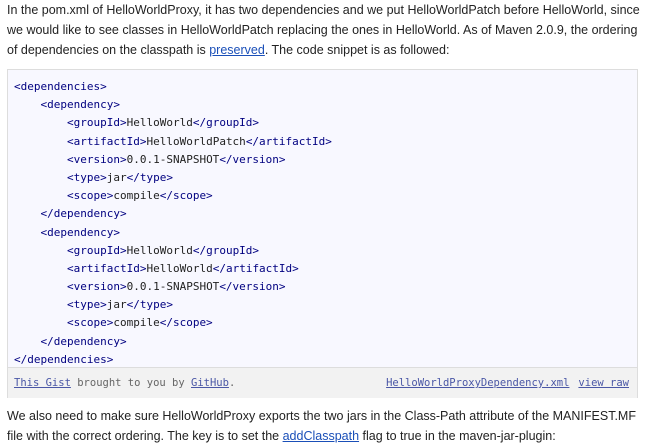 This screenshot has height=448, width=648. I want to click on gist-attribution: This Gist brought to you by GitHub., so click(124, 383).